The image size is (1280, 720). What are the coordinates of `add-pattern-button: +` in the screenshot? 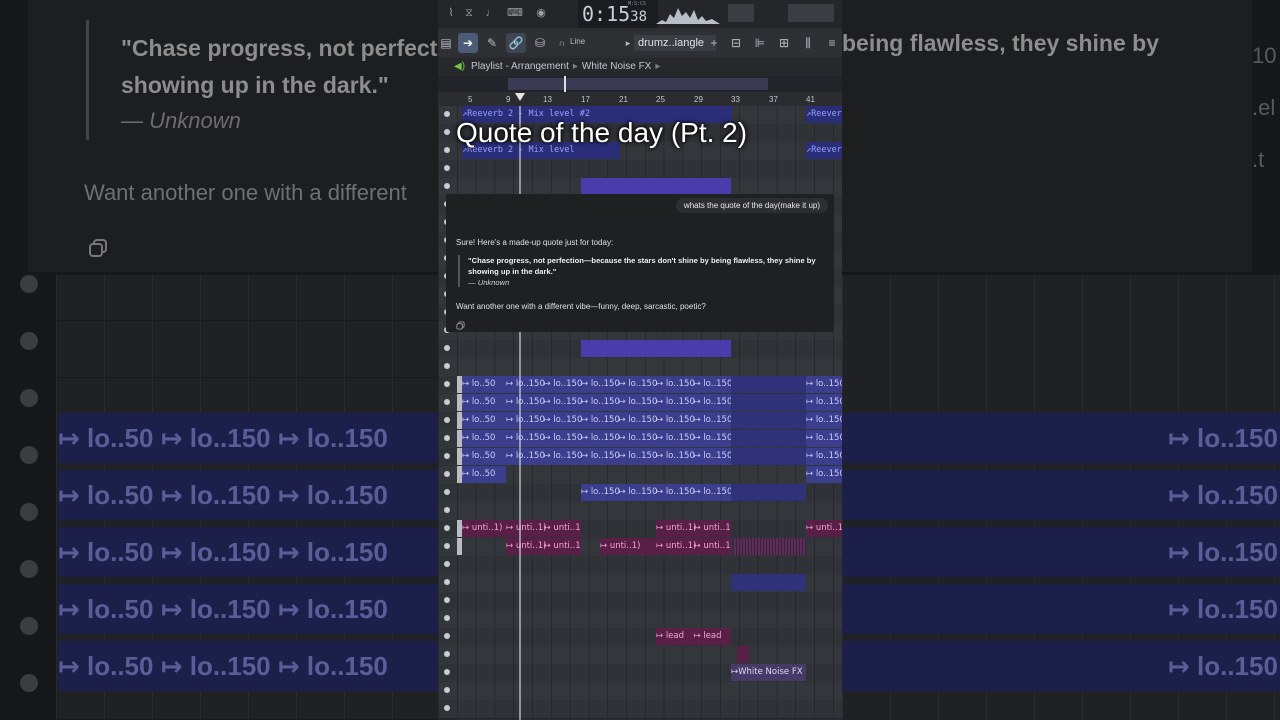 It's located at (714, 43).